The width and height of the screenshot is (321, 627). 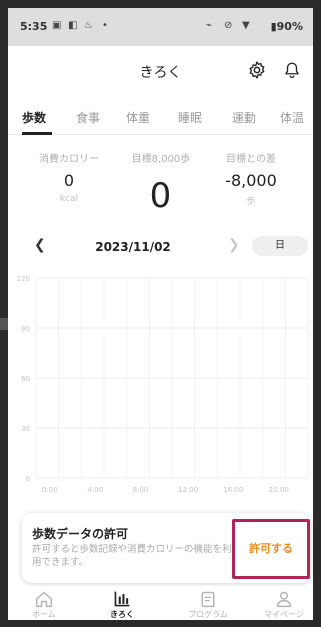 What do you see at coordinates (251, 202) in the screenshot?
I see `goal-diff-unit: 歩` at bounding box center [251, 202].